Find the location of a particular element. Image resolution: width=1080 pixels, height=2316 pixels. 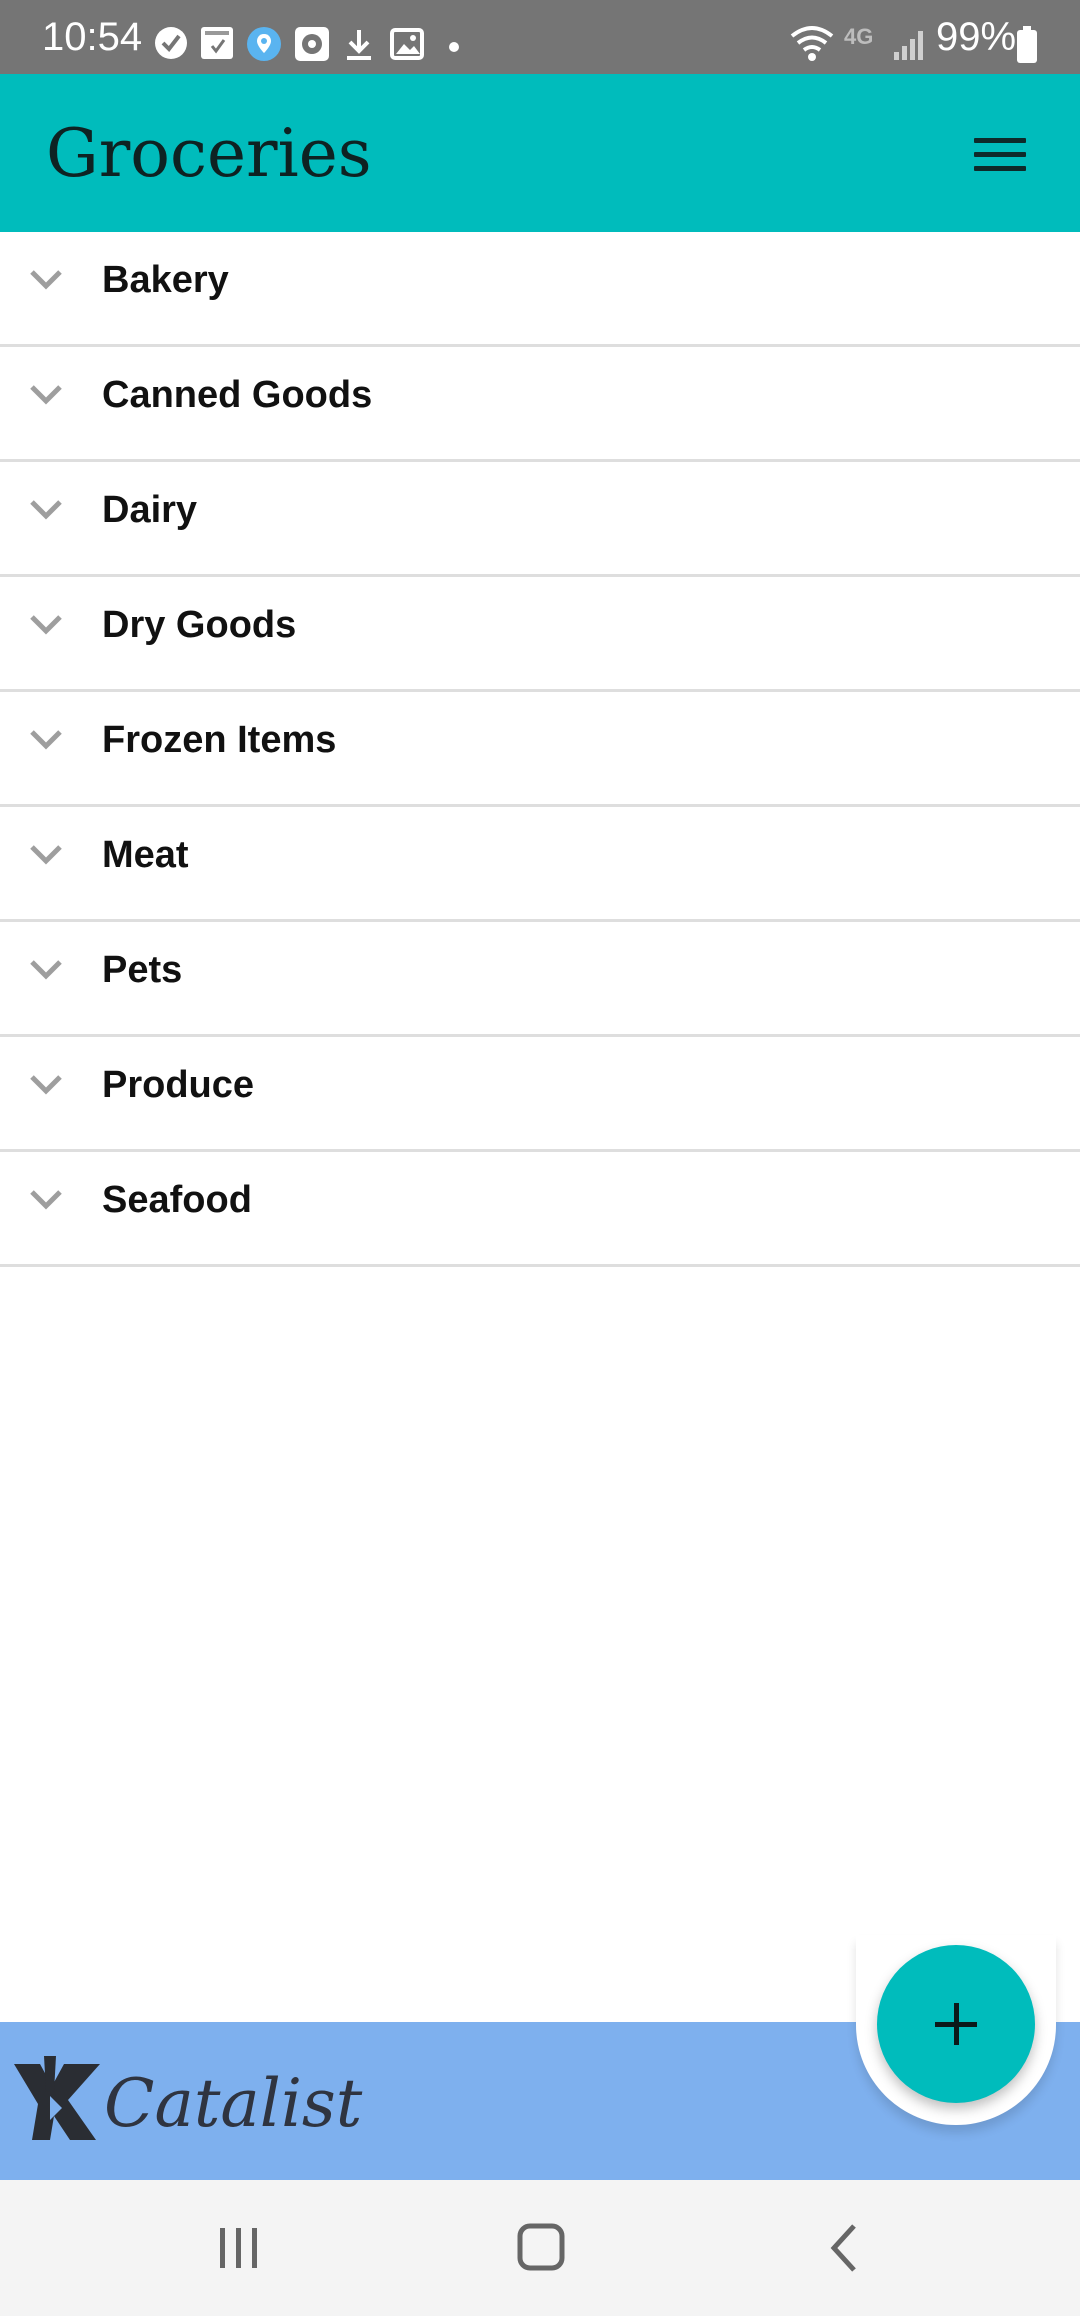

category-item-bakery: Bakery is located at coordinates (540, 289).